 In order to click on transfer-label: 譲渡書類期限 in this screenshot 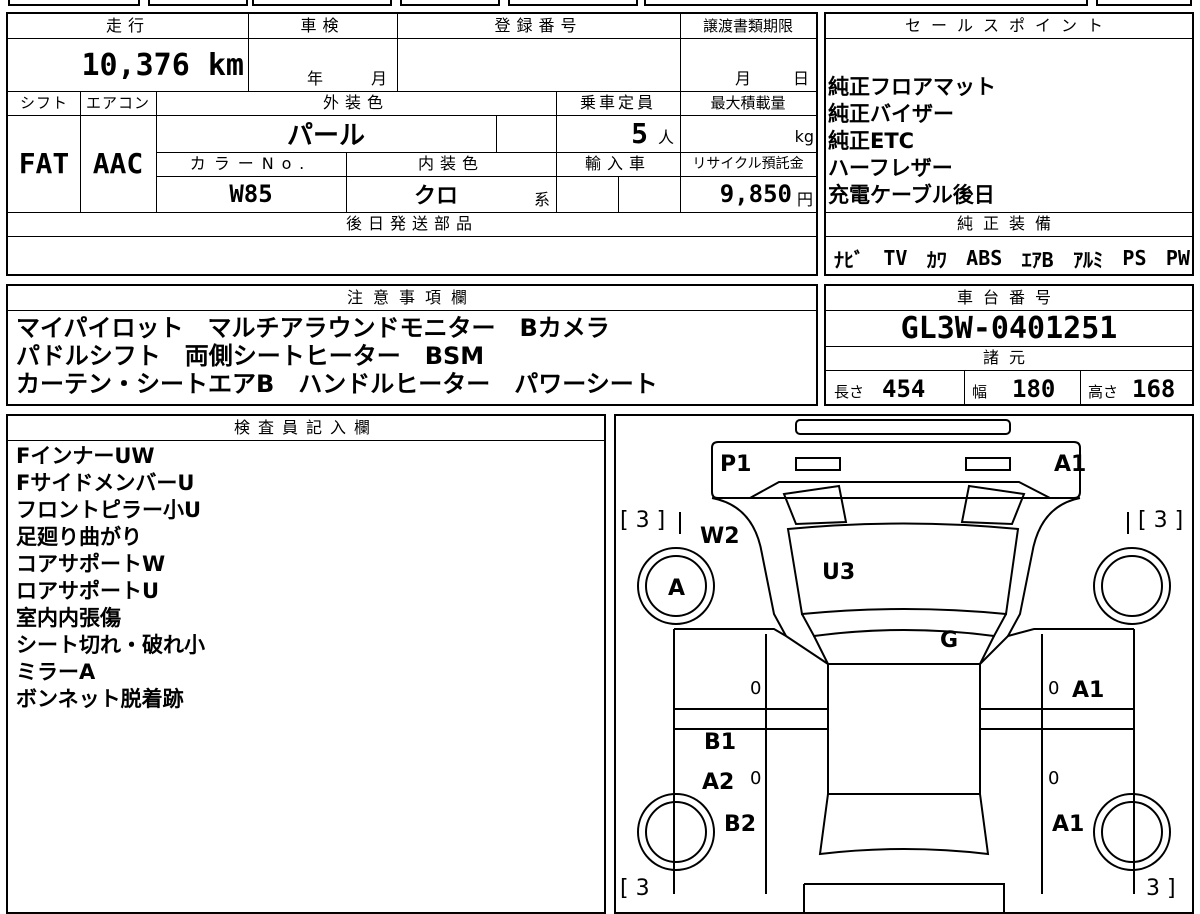, I will do `click(747, 26)`.